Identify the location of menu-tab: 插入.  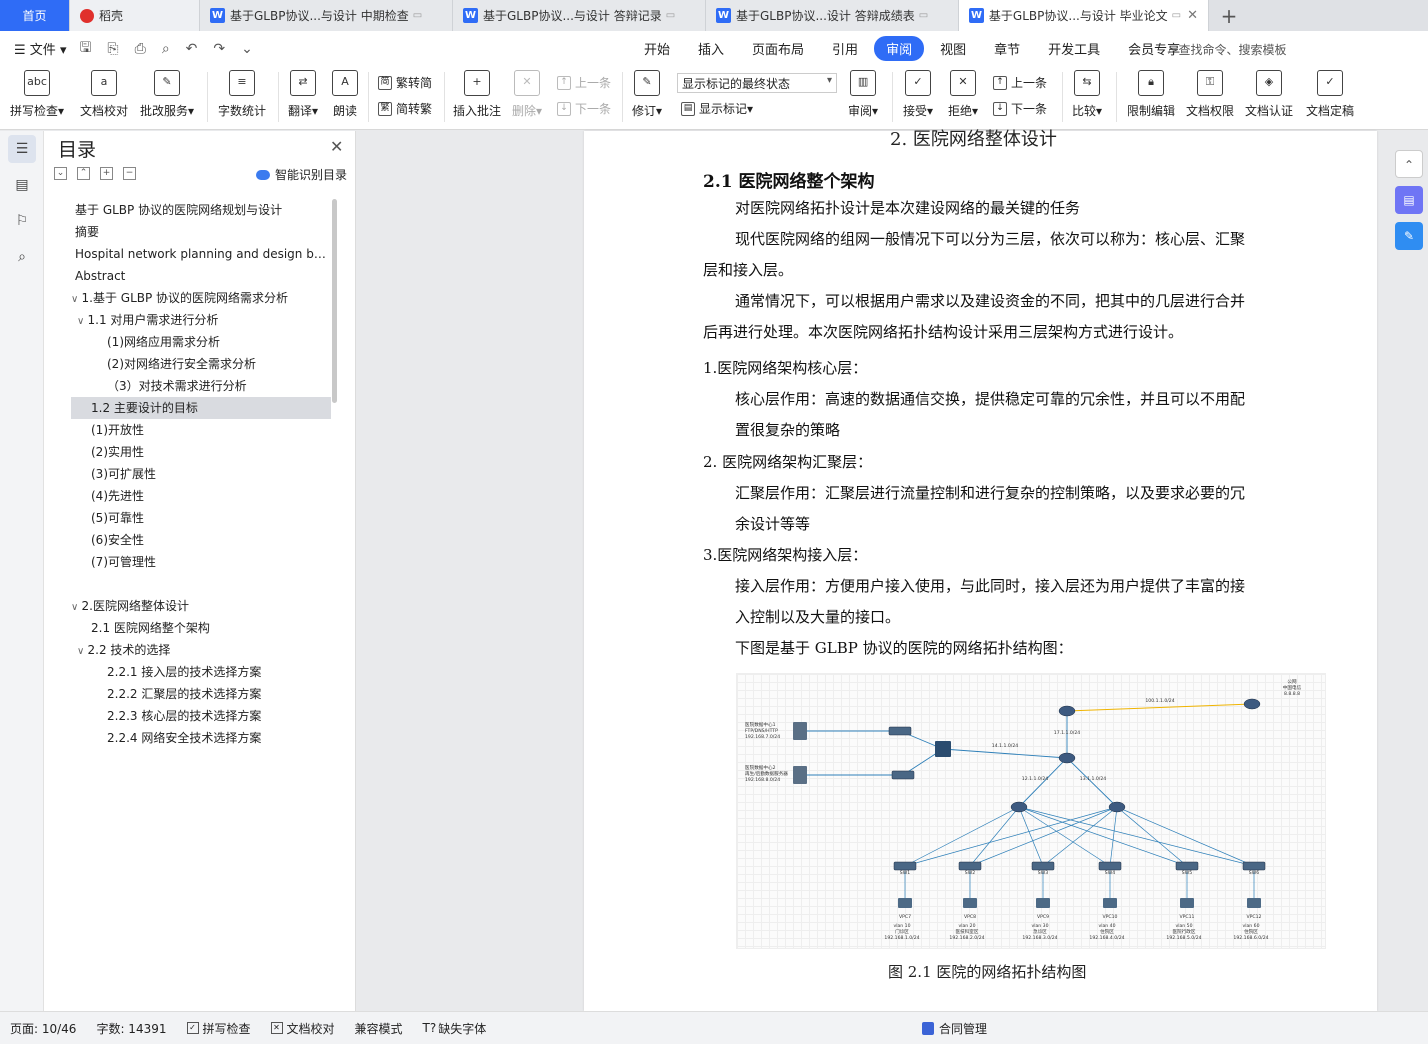
(711, 48).